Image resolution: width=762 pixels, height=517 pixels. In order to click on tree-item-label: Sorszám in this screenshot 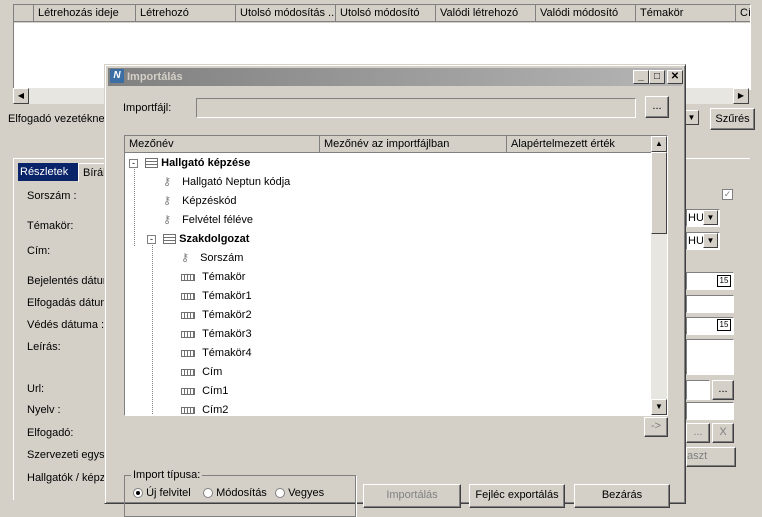, I will do `click(222, 258)`.